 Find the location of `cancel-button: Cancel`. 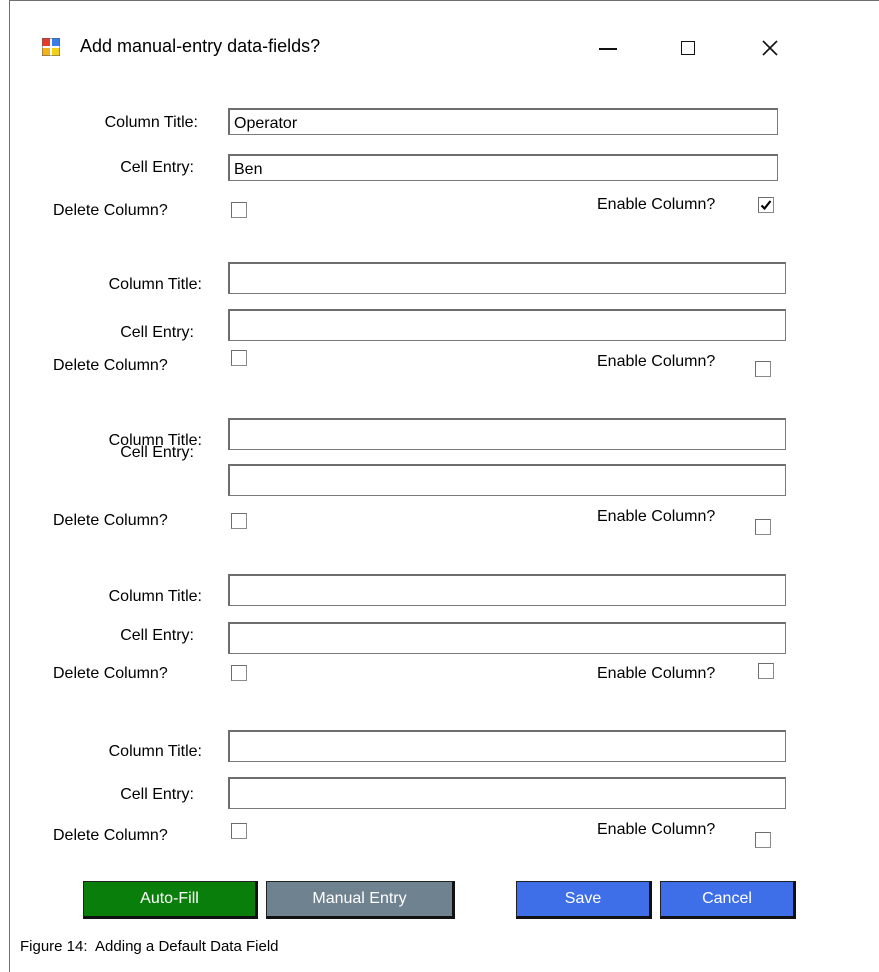

cancel-button: Cancel is located at coordinates (728, 900).